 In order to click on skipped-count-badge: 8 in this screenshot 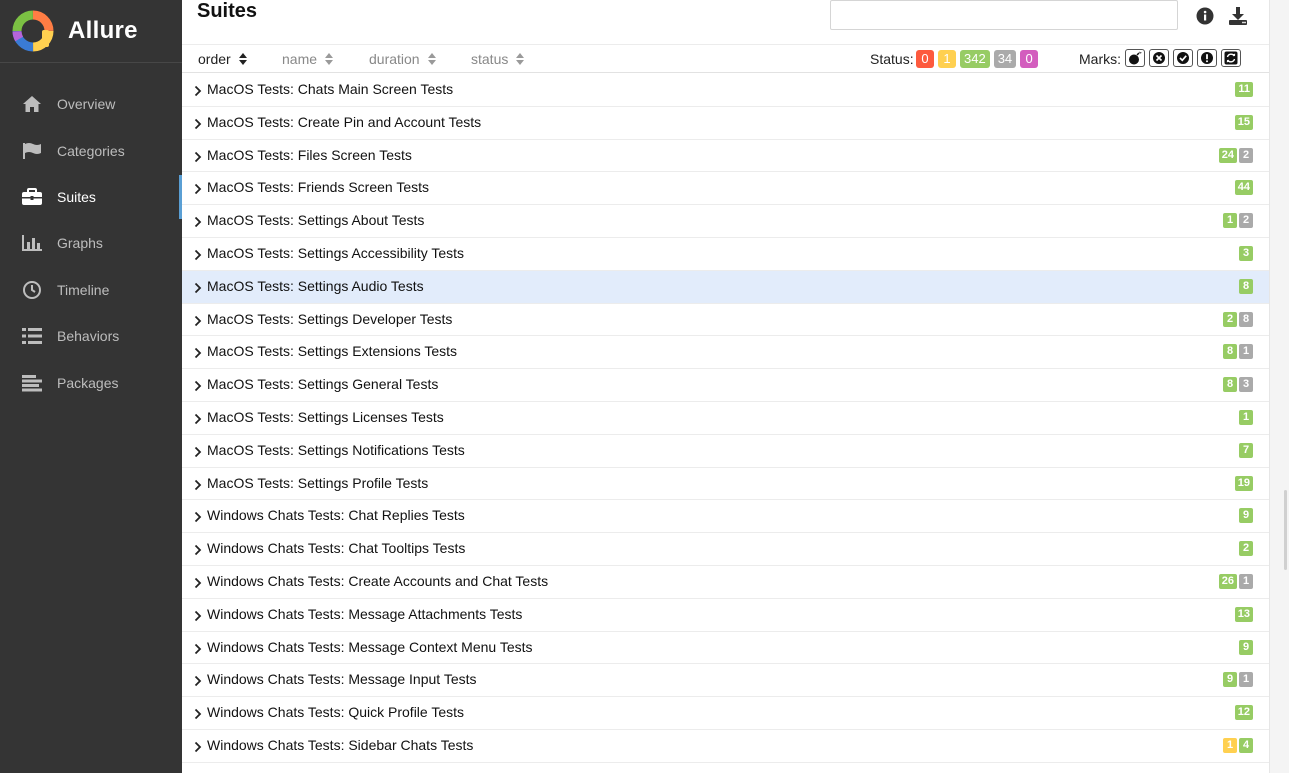, I will do `click(1246, 319)`.